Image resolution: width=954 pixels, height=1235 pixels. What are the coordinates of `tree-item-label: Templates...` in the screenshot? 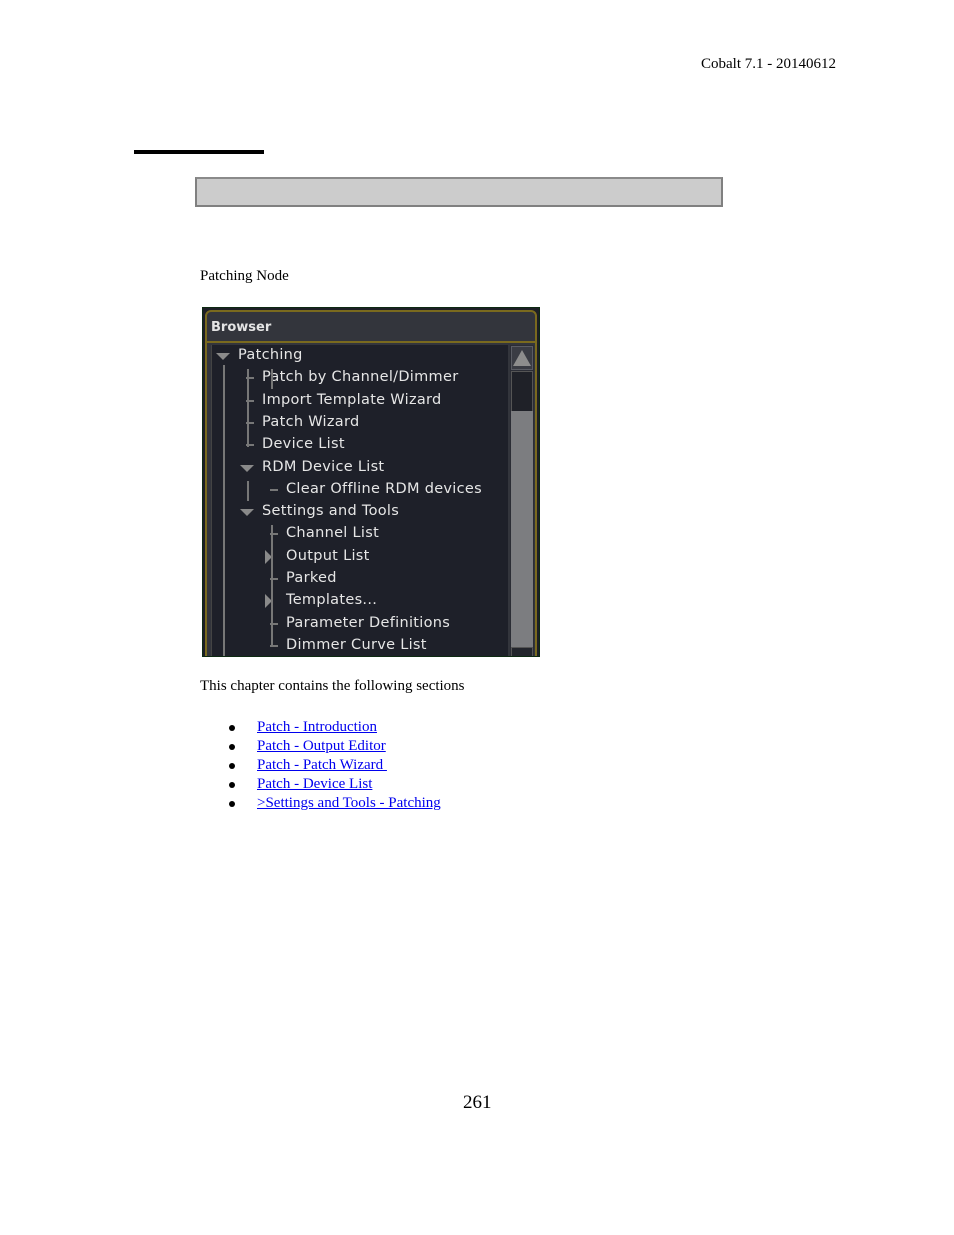 It's located at (332, 600).